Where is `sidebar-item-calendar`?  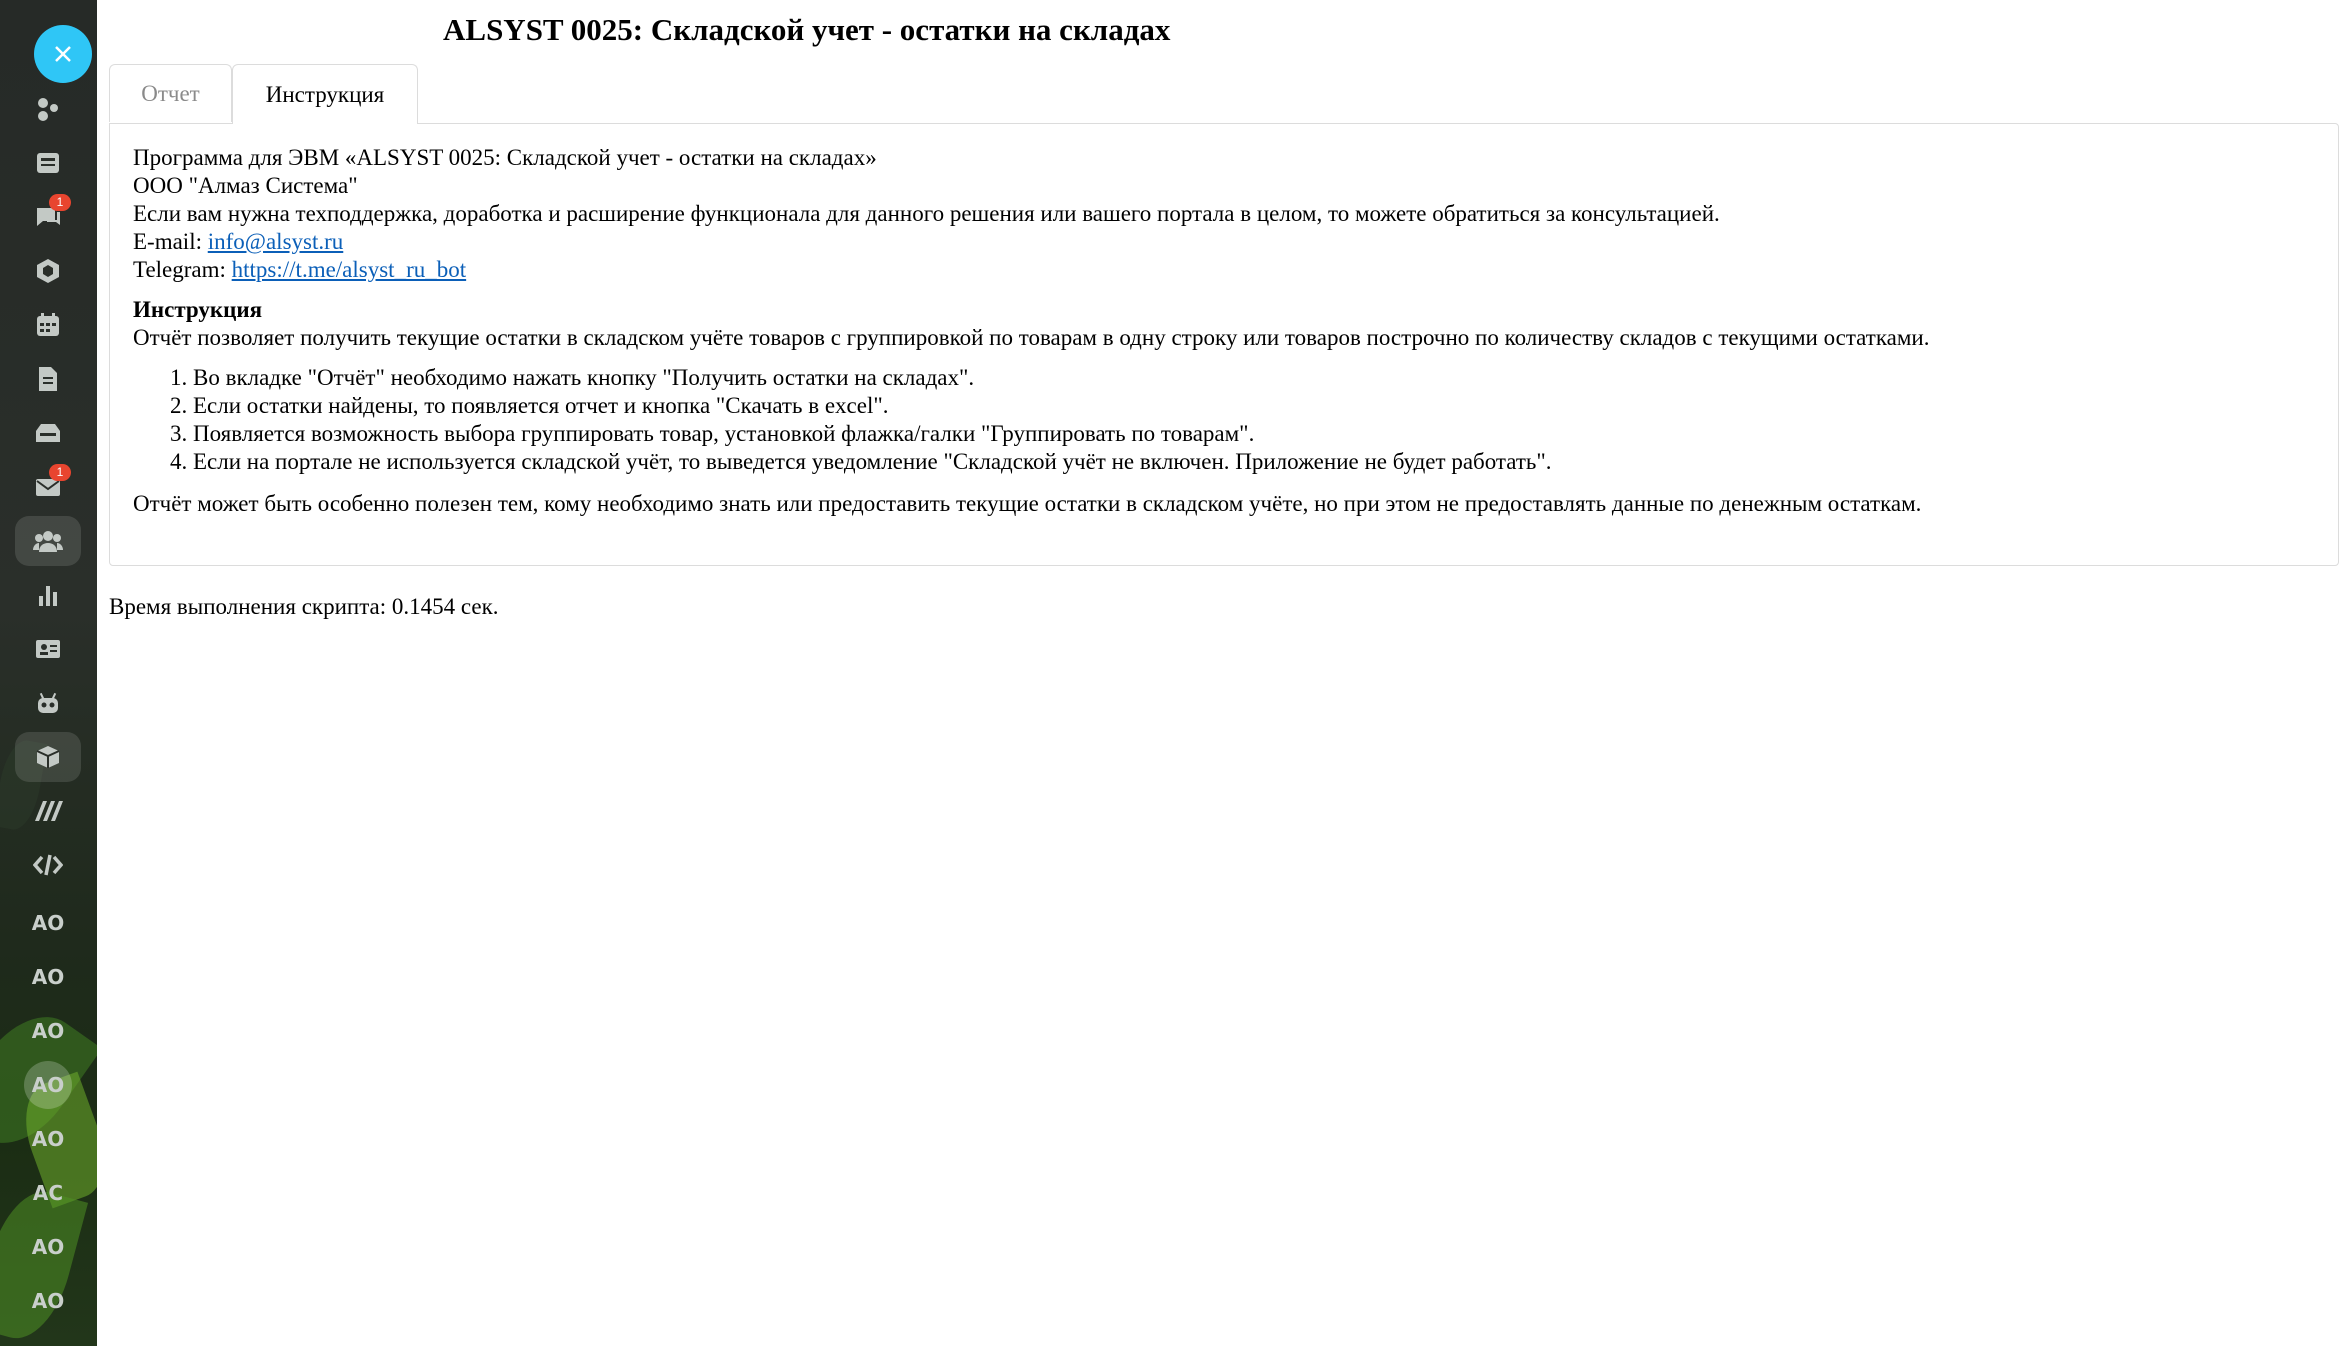
sidebar-item-calendar is located at coordinates (48, 325).